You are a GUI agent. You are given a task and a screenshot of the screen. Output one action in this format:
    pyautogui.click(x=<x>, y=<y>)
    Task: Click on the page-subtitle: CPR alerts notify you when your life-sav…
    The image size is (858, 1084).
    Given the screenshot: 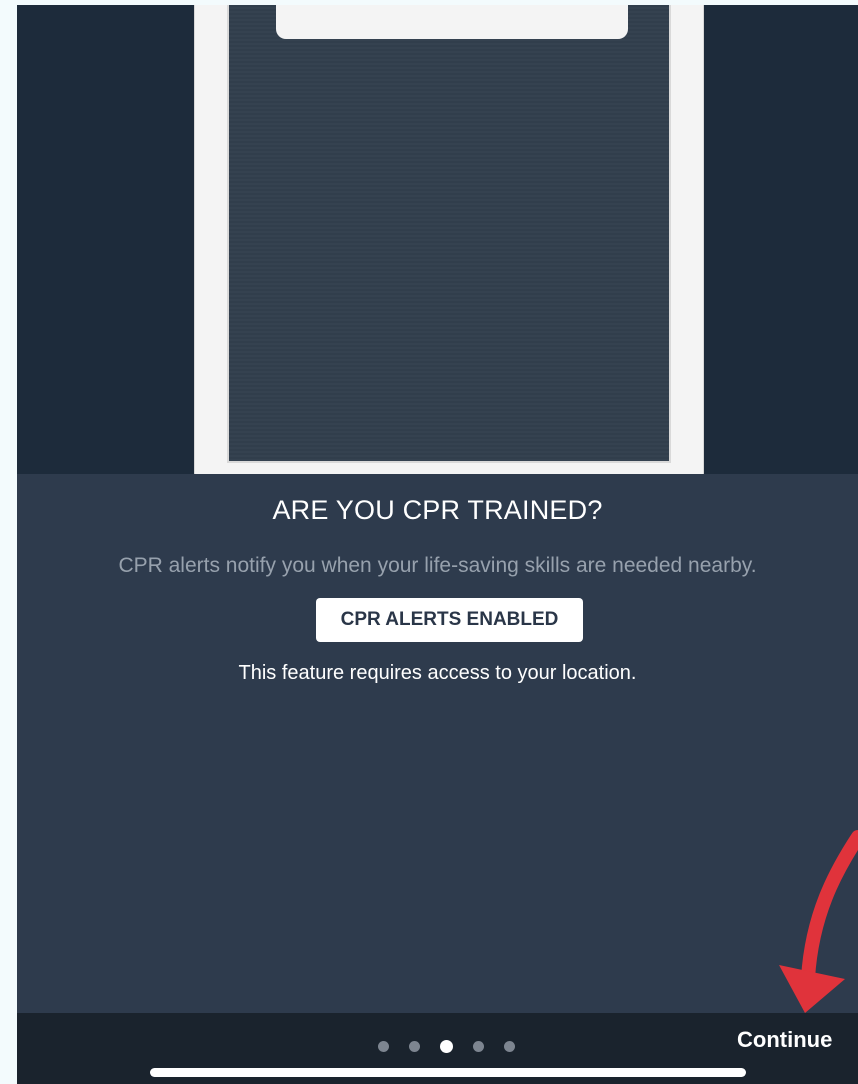 What is the action you would take?
    pyautogui.click(x=437, y=565)
    